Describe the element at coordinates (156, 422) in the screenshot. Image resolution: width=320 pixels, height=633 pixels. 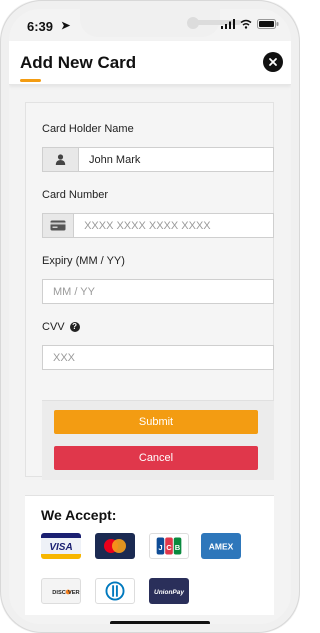
I see `submit-button: Submit` at that location.